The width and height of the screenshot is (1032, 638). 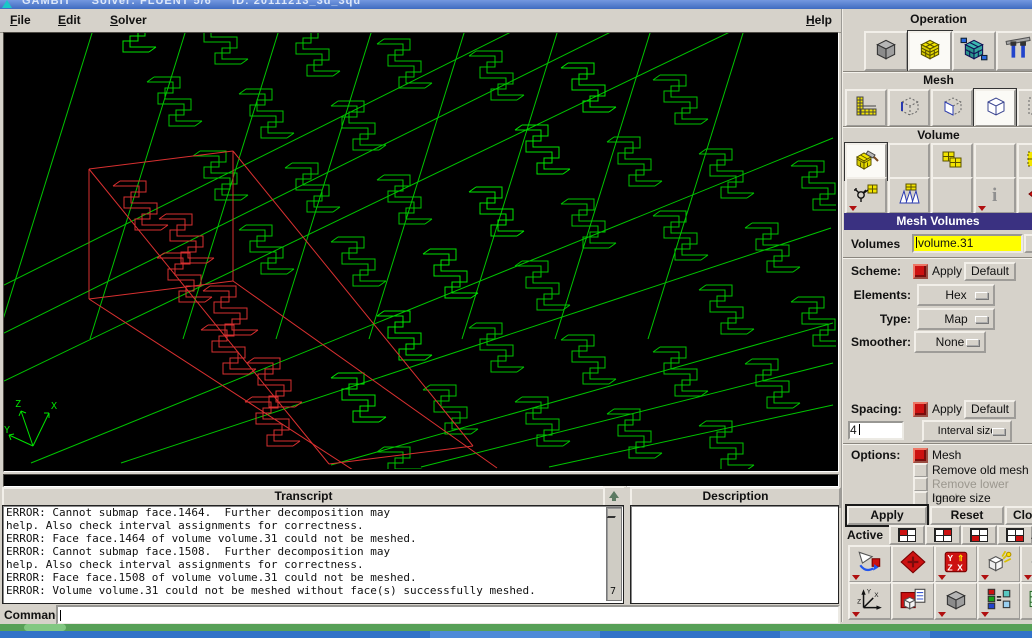 I want to click on svg-text: i, so click(x=994, y=195).